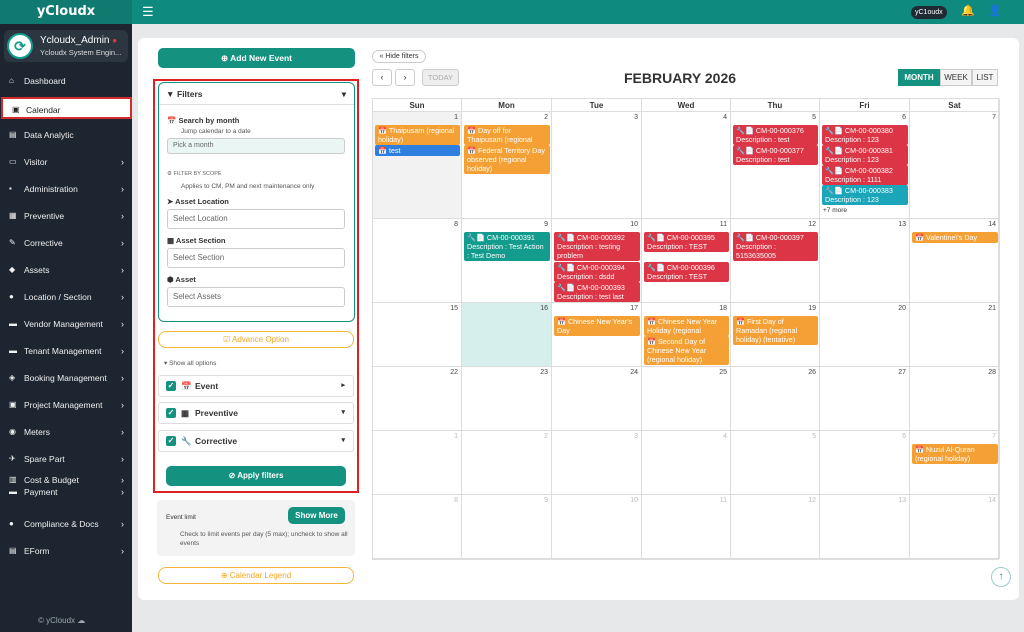  Describe the element at coordinates (66, 324) in the screenshot. I see `sidebar-item-vendor-management: ▬ Vendor Management ›` at that location.